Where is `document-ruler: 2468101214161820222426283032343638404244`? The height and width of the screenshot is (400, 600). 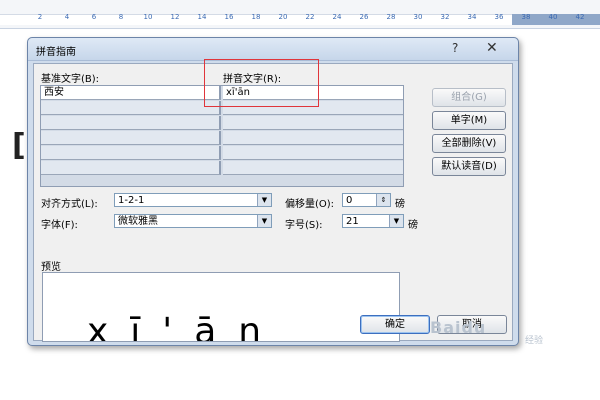 document-ruler: 2468101214161820222426283032343638404244 is located at coordinates (300, 14).